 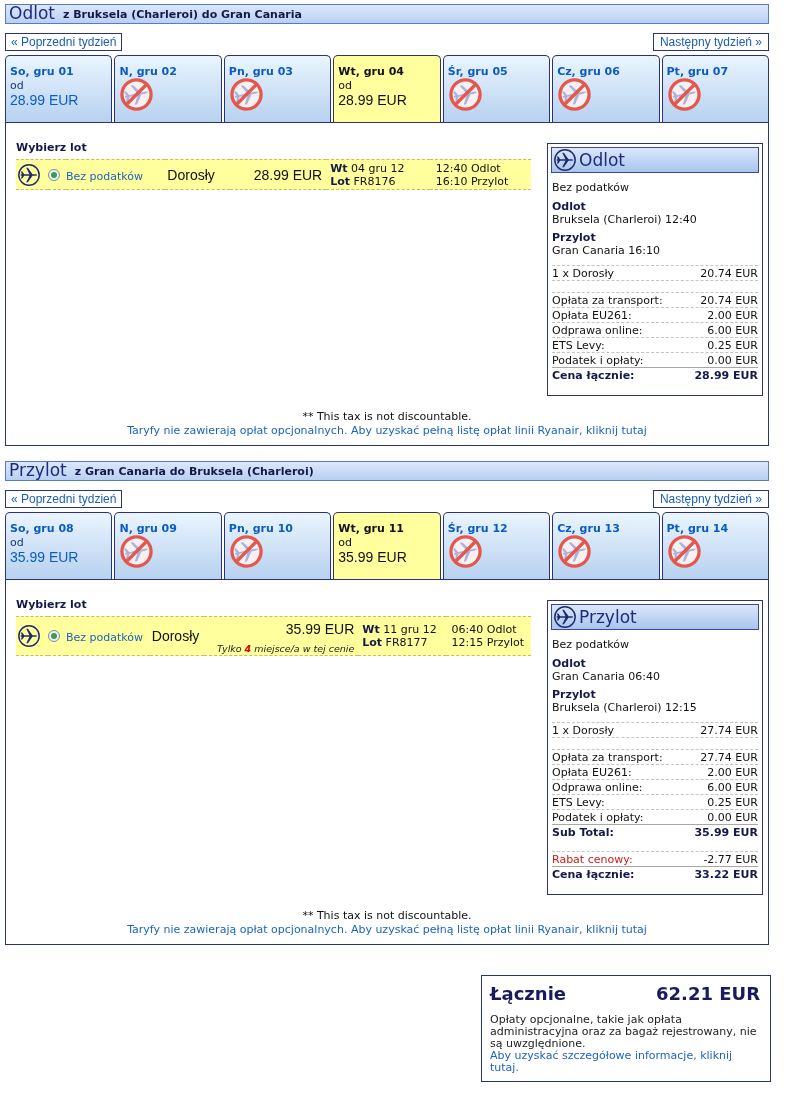 What do you see at coordinates (715, 88) in the screenshot?
I see `day-tab: Pt, gru 07` at bounding box center [715, 88].